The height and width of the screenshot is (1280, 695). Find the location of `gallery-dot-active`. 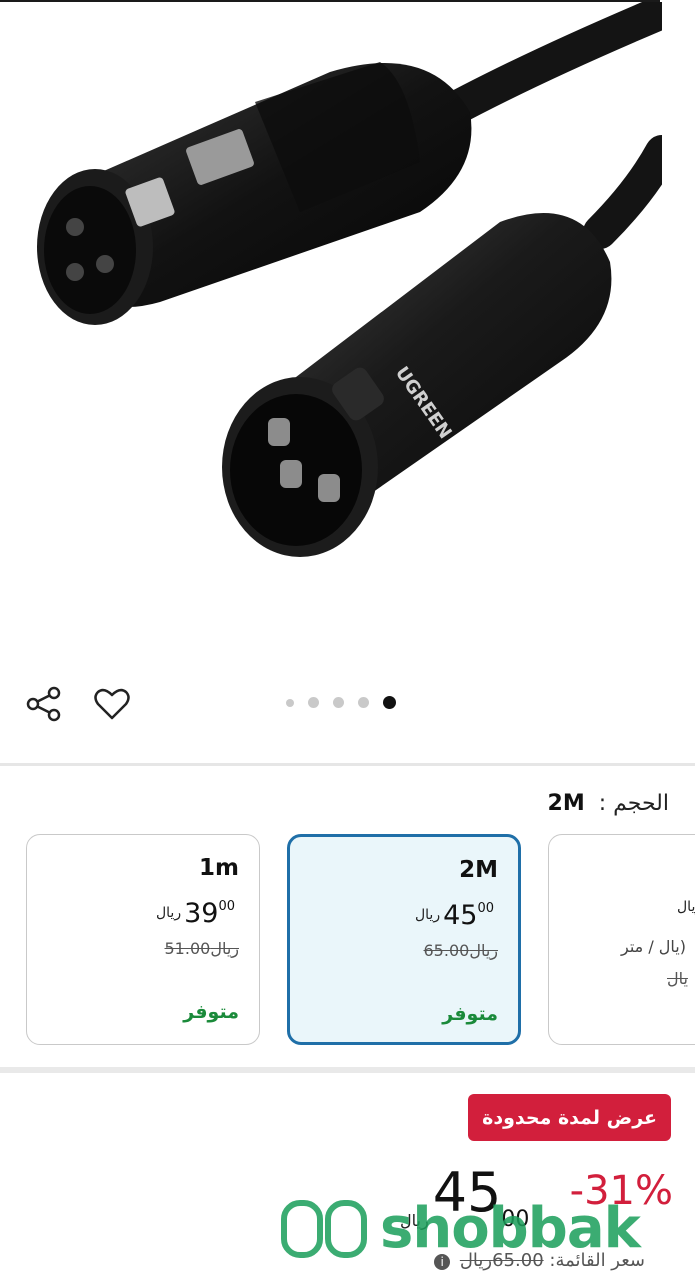

gallery-dot-active is located at coordinates (389, 702).